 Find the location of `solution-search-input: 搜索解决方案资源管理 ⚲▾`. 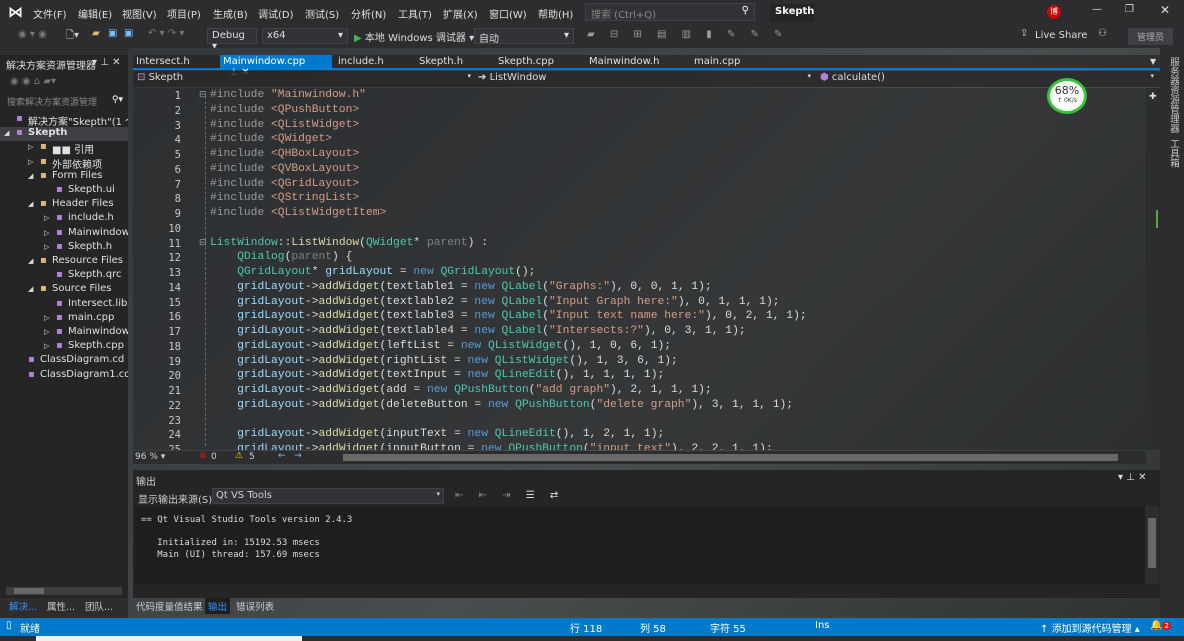

solution-search-input: 搜索解决方案资源管理 ⚲▾ is located at coordinates (65, 101).